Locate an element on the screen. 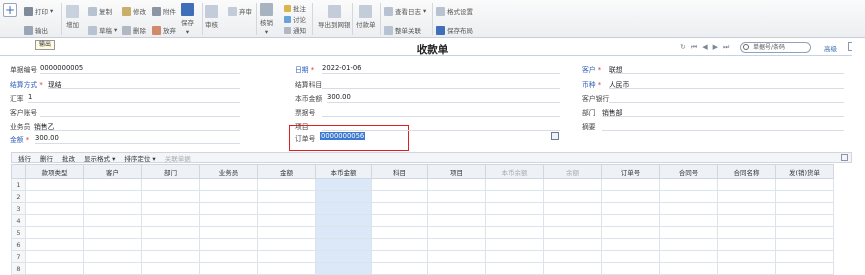  local-amount-field: 300.00 is located at coordinates (339, 97).